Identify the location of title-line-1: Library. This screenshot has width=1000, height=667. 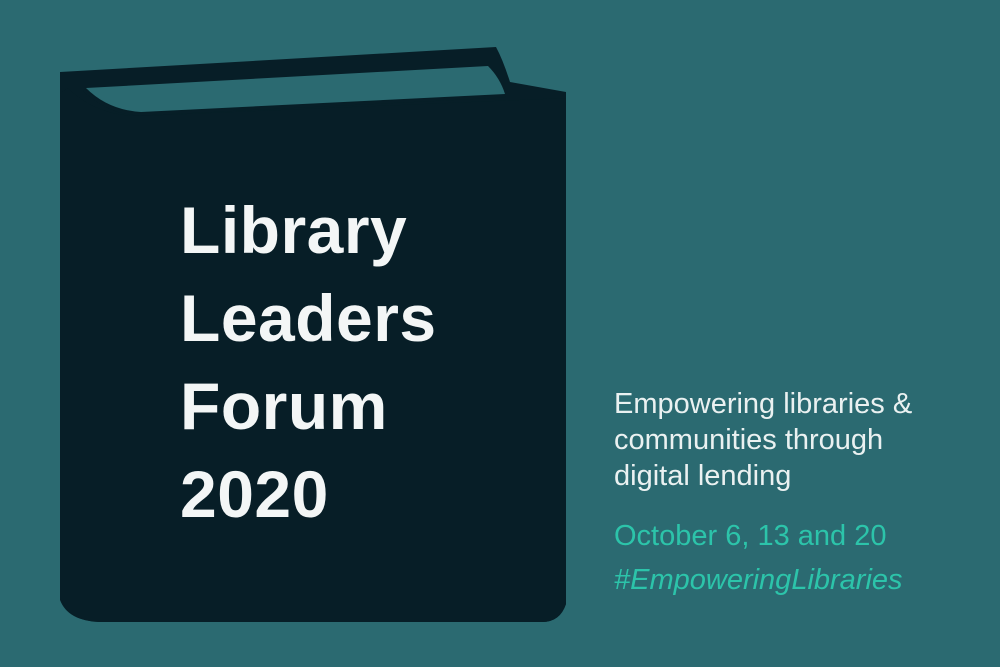
(294, 230).